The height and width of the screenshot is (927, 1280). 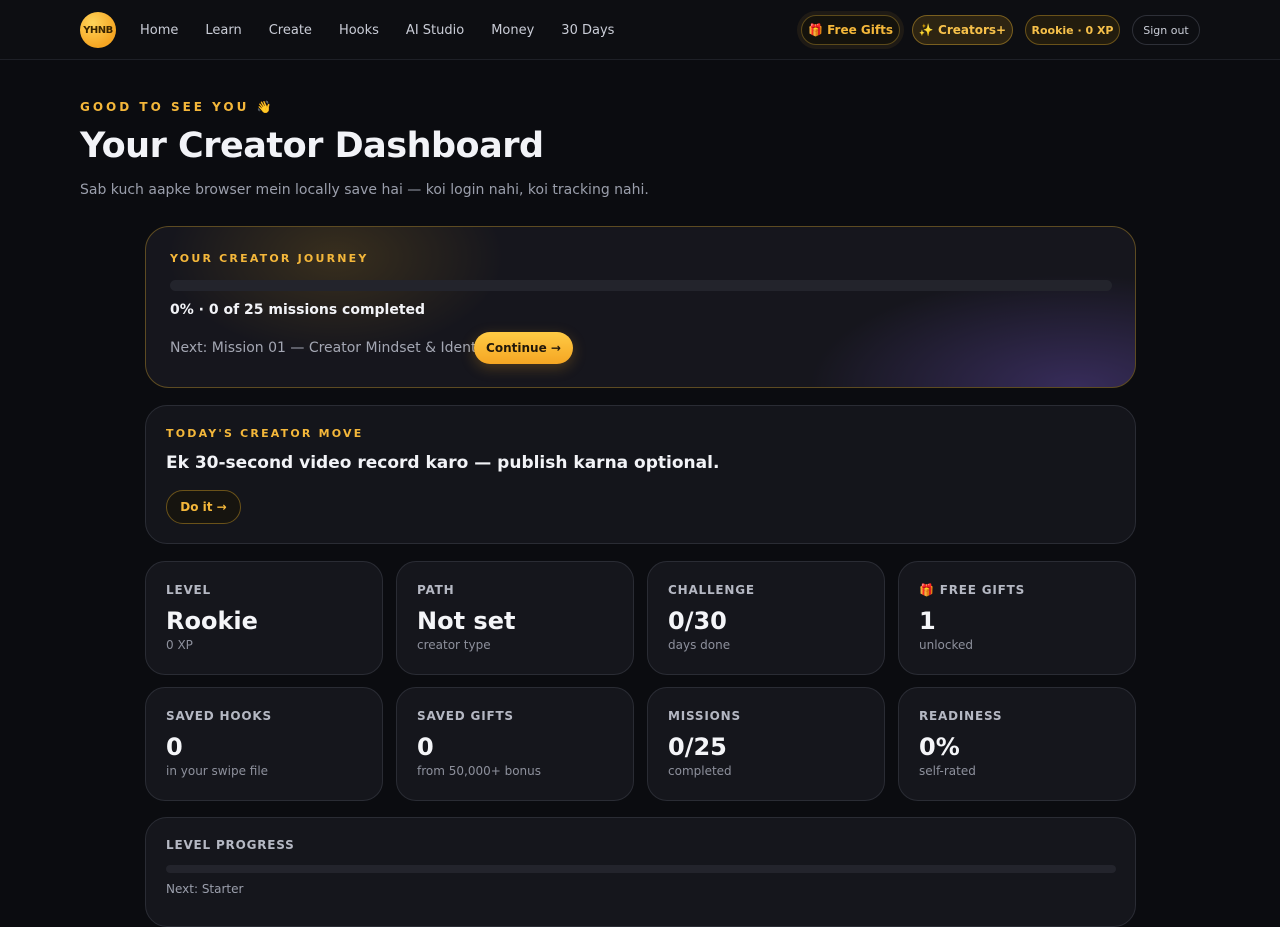 What do you see at coordinates (217, 771) in the screenshot?
I see `stat-sub: in your swipe file` at bounding box center [217, 771].